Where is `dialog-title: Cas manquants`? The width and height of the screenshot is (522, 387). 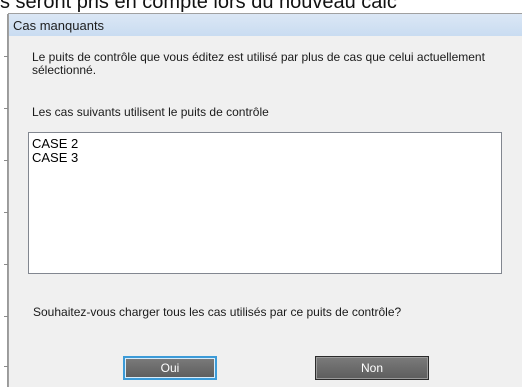
dialog-title: Cas manquants is located at coordinates (59, 25).